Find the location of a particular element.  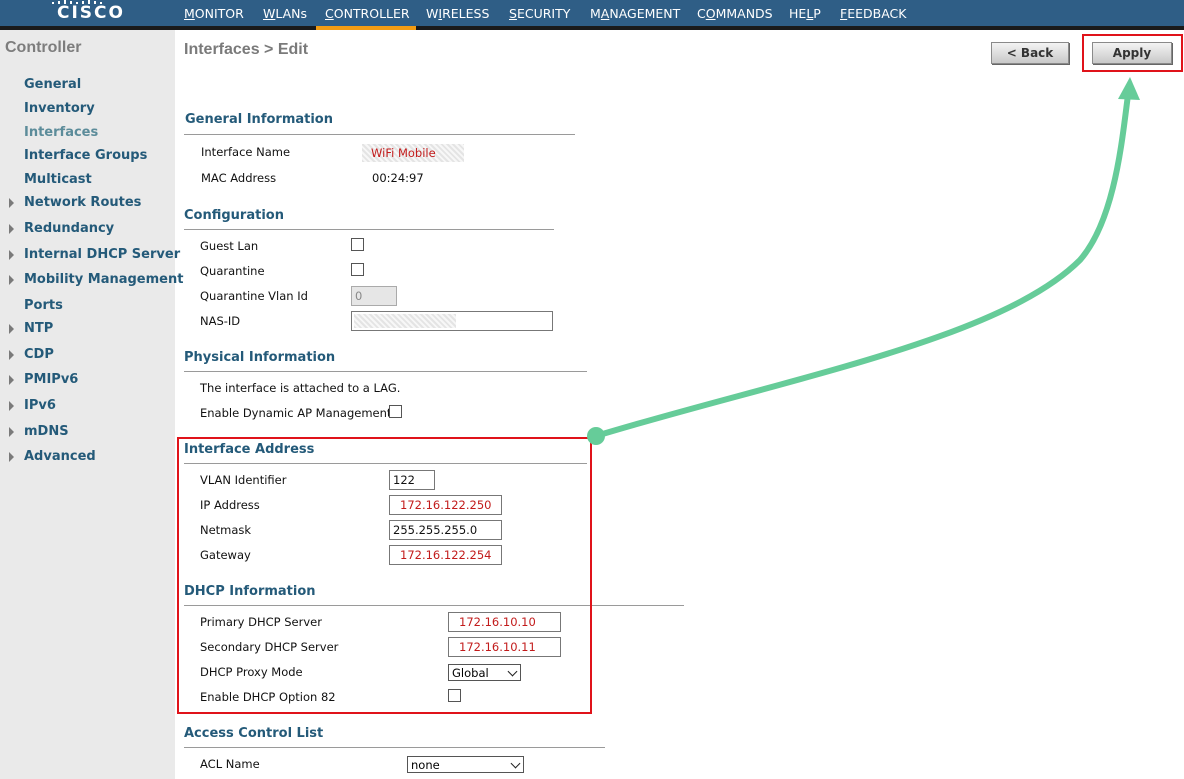

annotation-arrow-start-dot is located at coordinates (596, 436).